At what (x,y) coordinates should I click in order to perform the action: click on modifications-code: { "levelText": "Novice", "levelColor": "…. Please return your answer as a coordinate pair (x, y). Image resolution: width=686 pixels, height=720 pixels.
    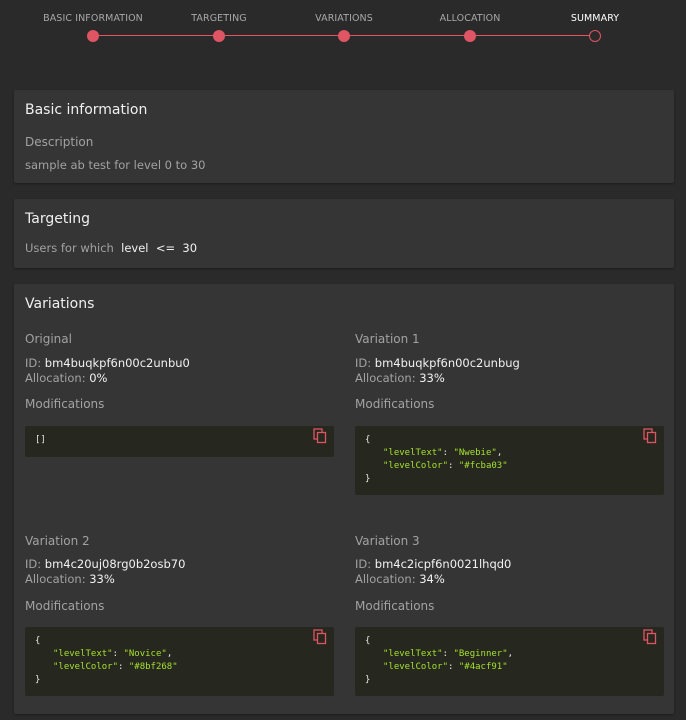
    Looking at the image, I should click on (179, 661).